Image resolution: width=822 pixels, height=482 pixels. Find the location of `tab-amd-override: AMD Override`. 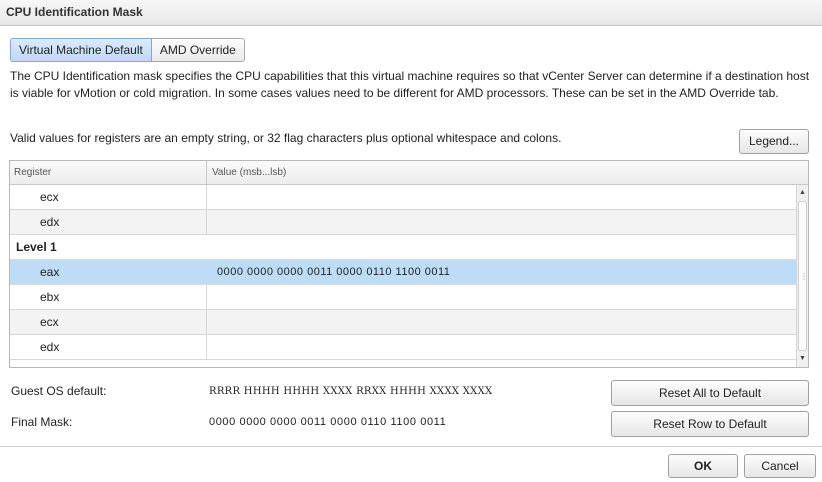

tab-amd-override: AMD Override is located at coordinates (198, 50).